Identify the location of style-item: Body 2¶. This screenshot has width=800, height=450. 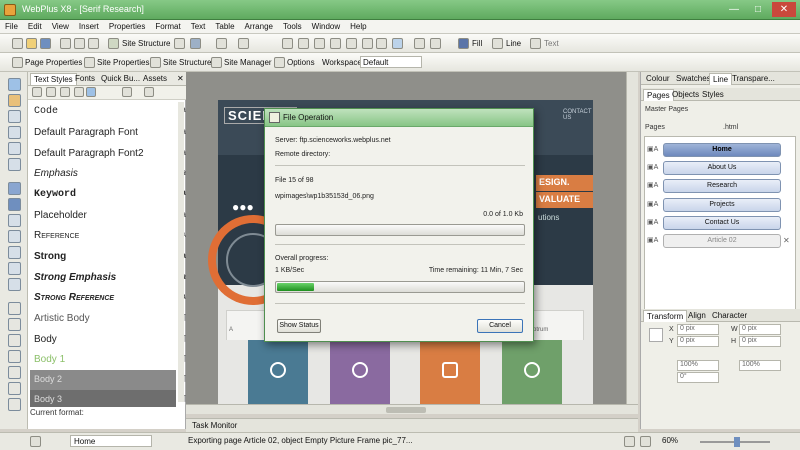
(108, 380).